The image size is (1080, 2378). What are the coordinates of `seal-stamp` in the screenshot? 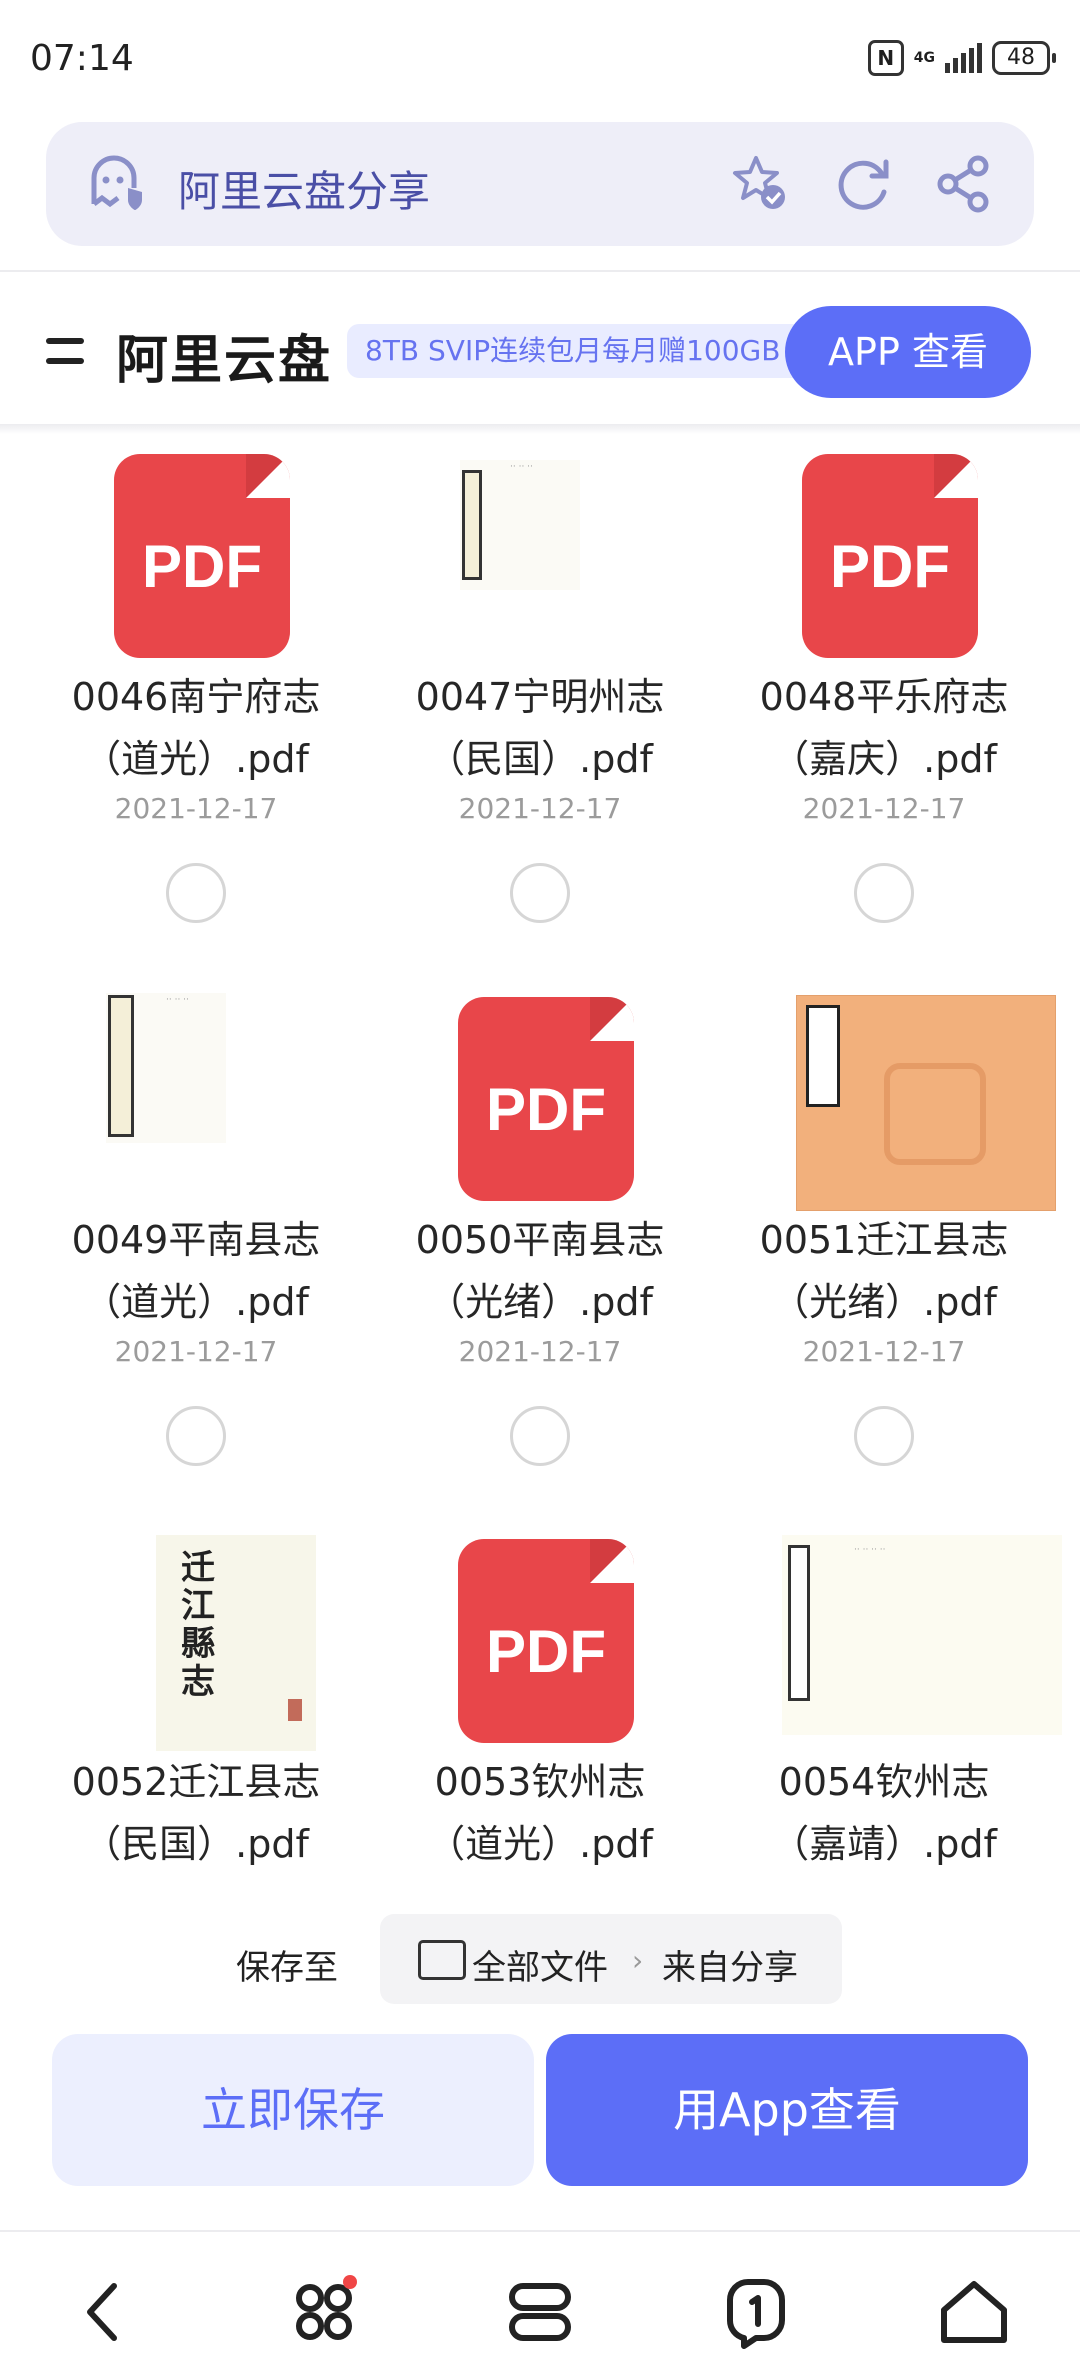 It's located at (295, 1710).